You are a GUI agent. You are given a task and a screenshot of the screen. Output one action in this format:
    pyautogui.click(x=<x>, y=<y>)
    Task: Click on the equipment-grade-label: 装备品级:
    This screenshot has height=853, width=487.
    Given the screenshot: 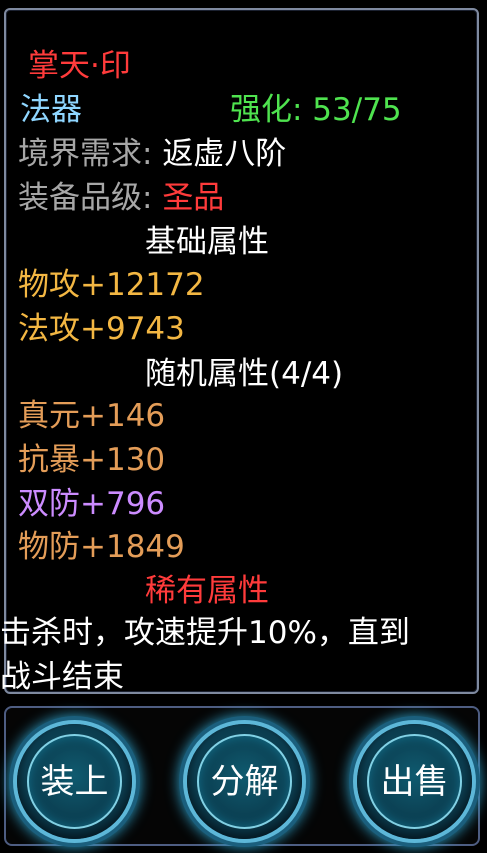 What is the action you would take?
    pyautogui.click(x=85, y=198)
    